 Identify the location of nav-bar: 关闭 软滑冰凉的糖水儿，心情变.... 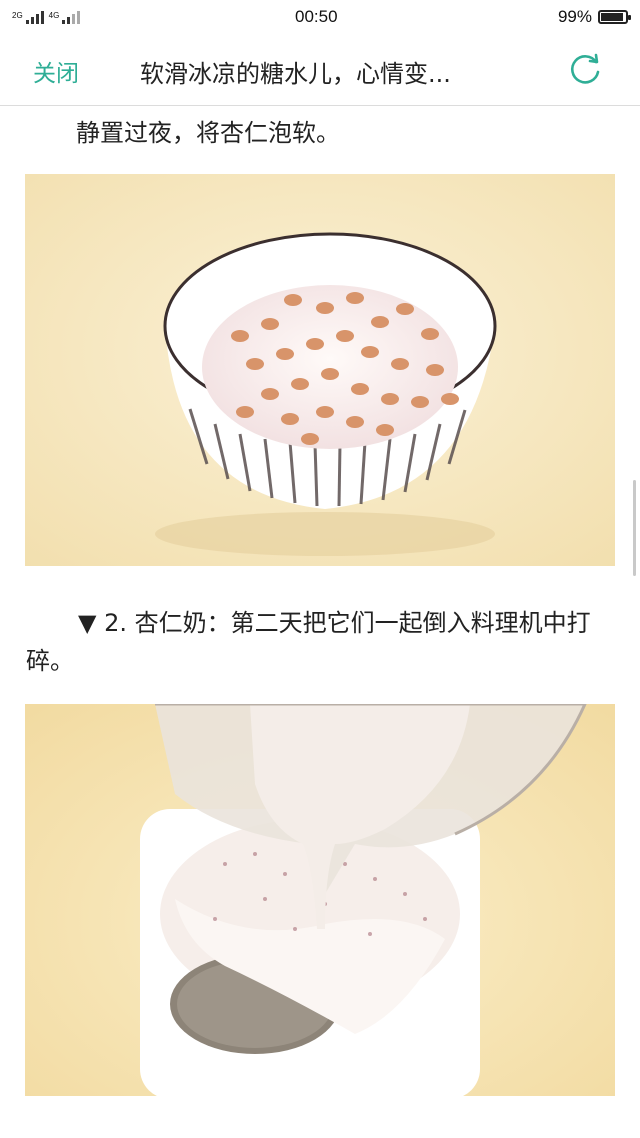
(320, 70).